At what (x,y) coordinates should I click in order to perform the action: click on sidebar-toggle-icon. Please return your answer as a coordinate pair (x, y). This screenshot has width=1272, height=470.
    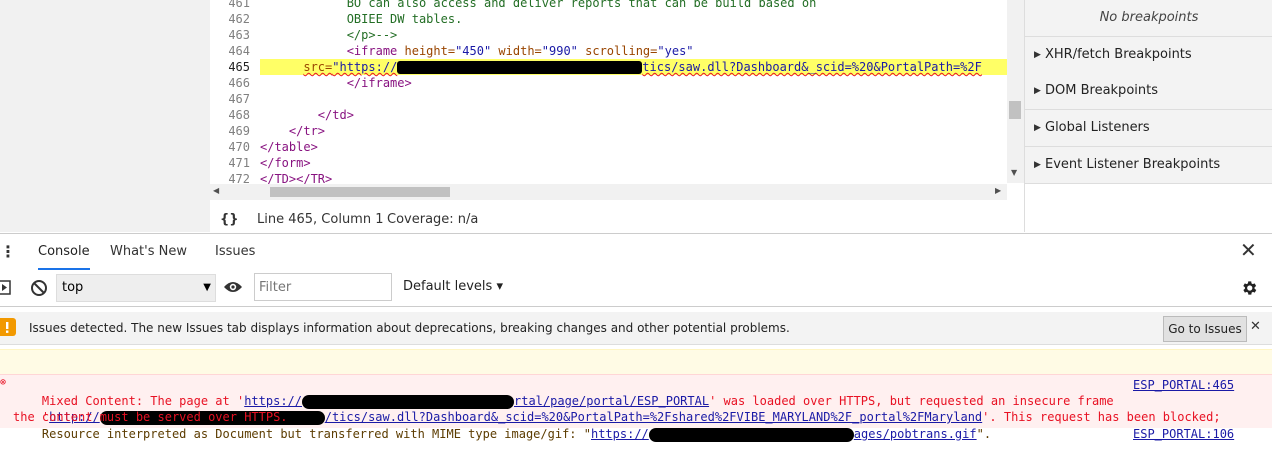
    Looking at the image, I should click on (6, 288).